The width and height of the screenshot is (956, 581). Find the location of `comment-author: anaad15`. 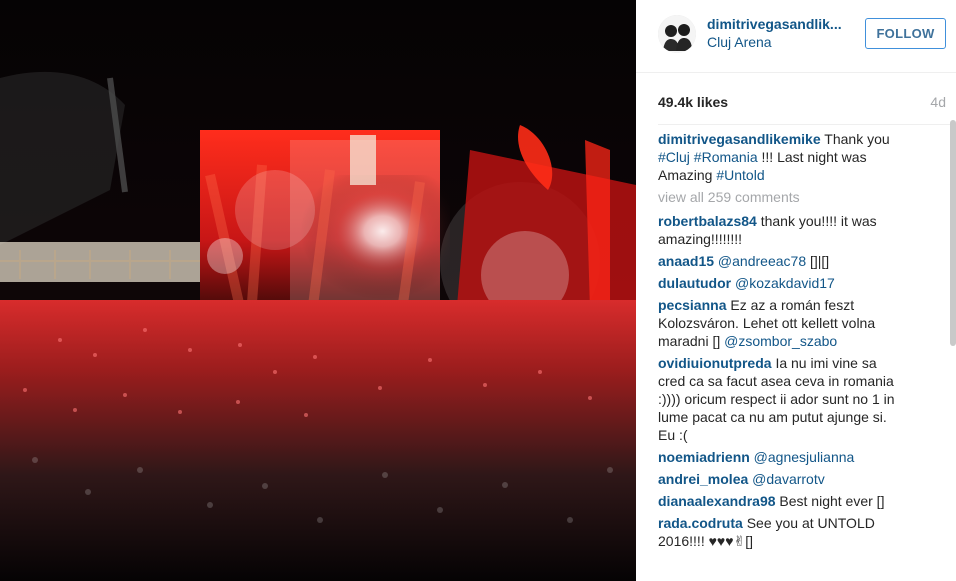

comment-author: anaad15 is located at coordinates (686, 261).